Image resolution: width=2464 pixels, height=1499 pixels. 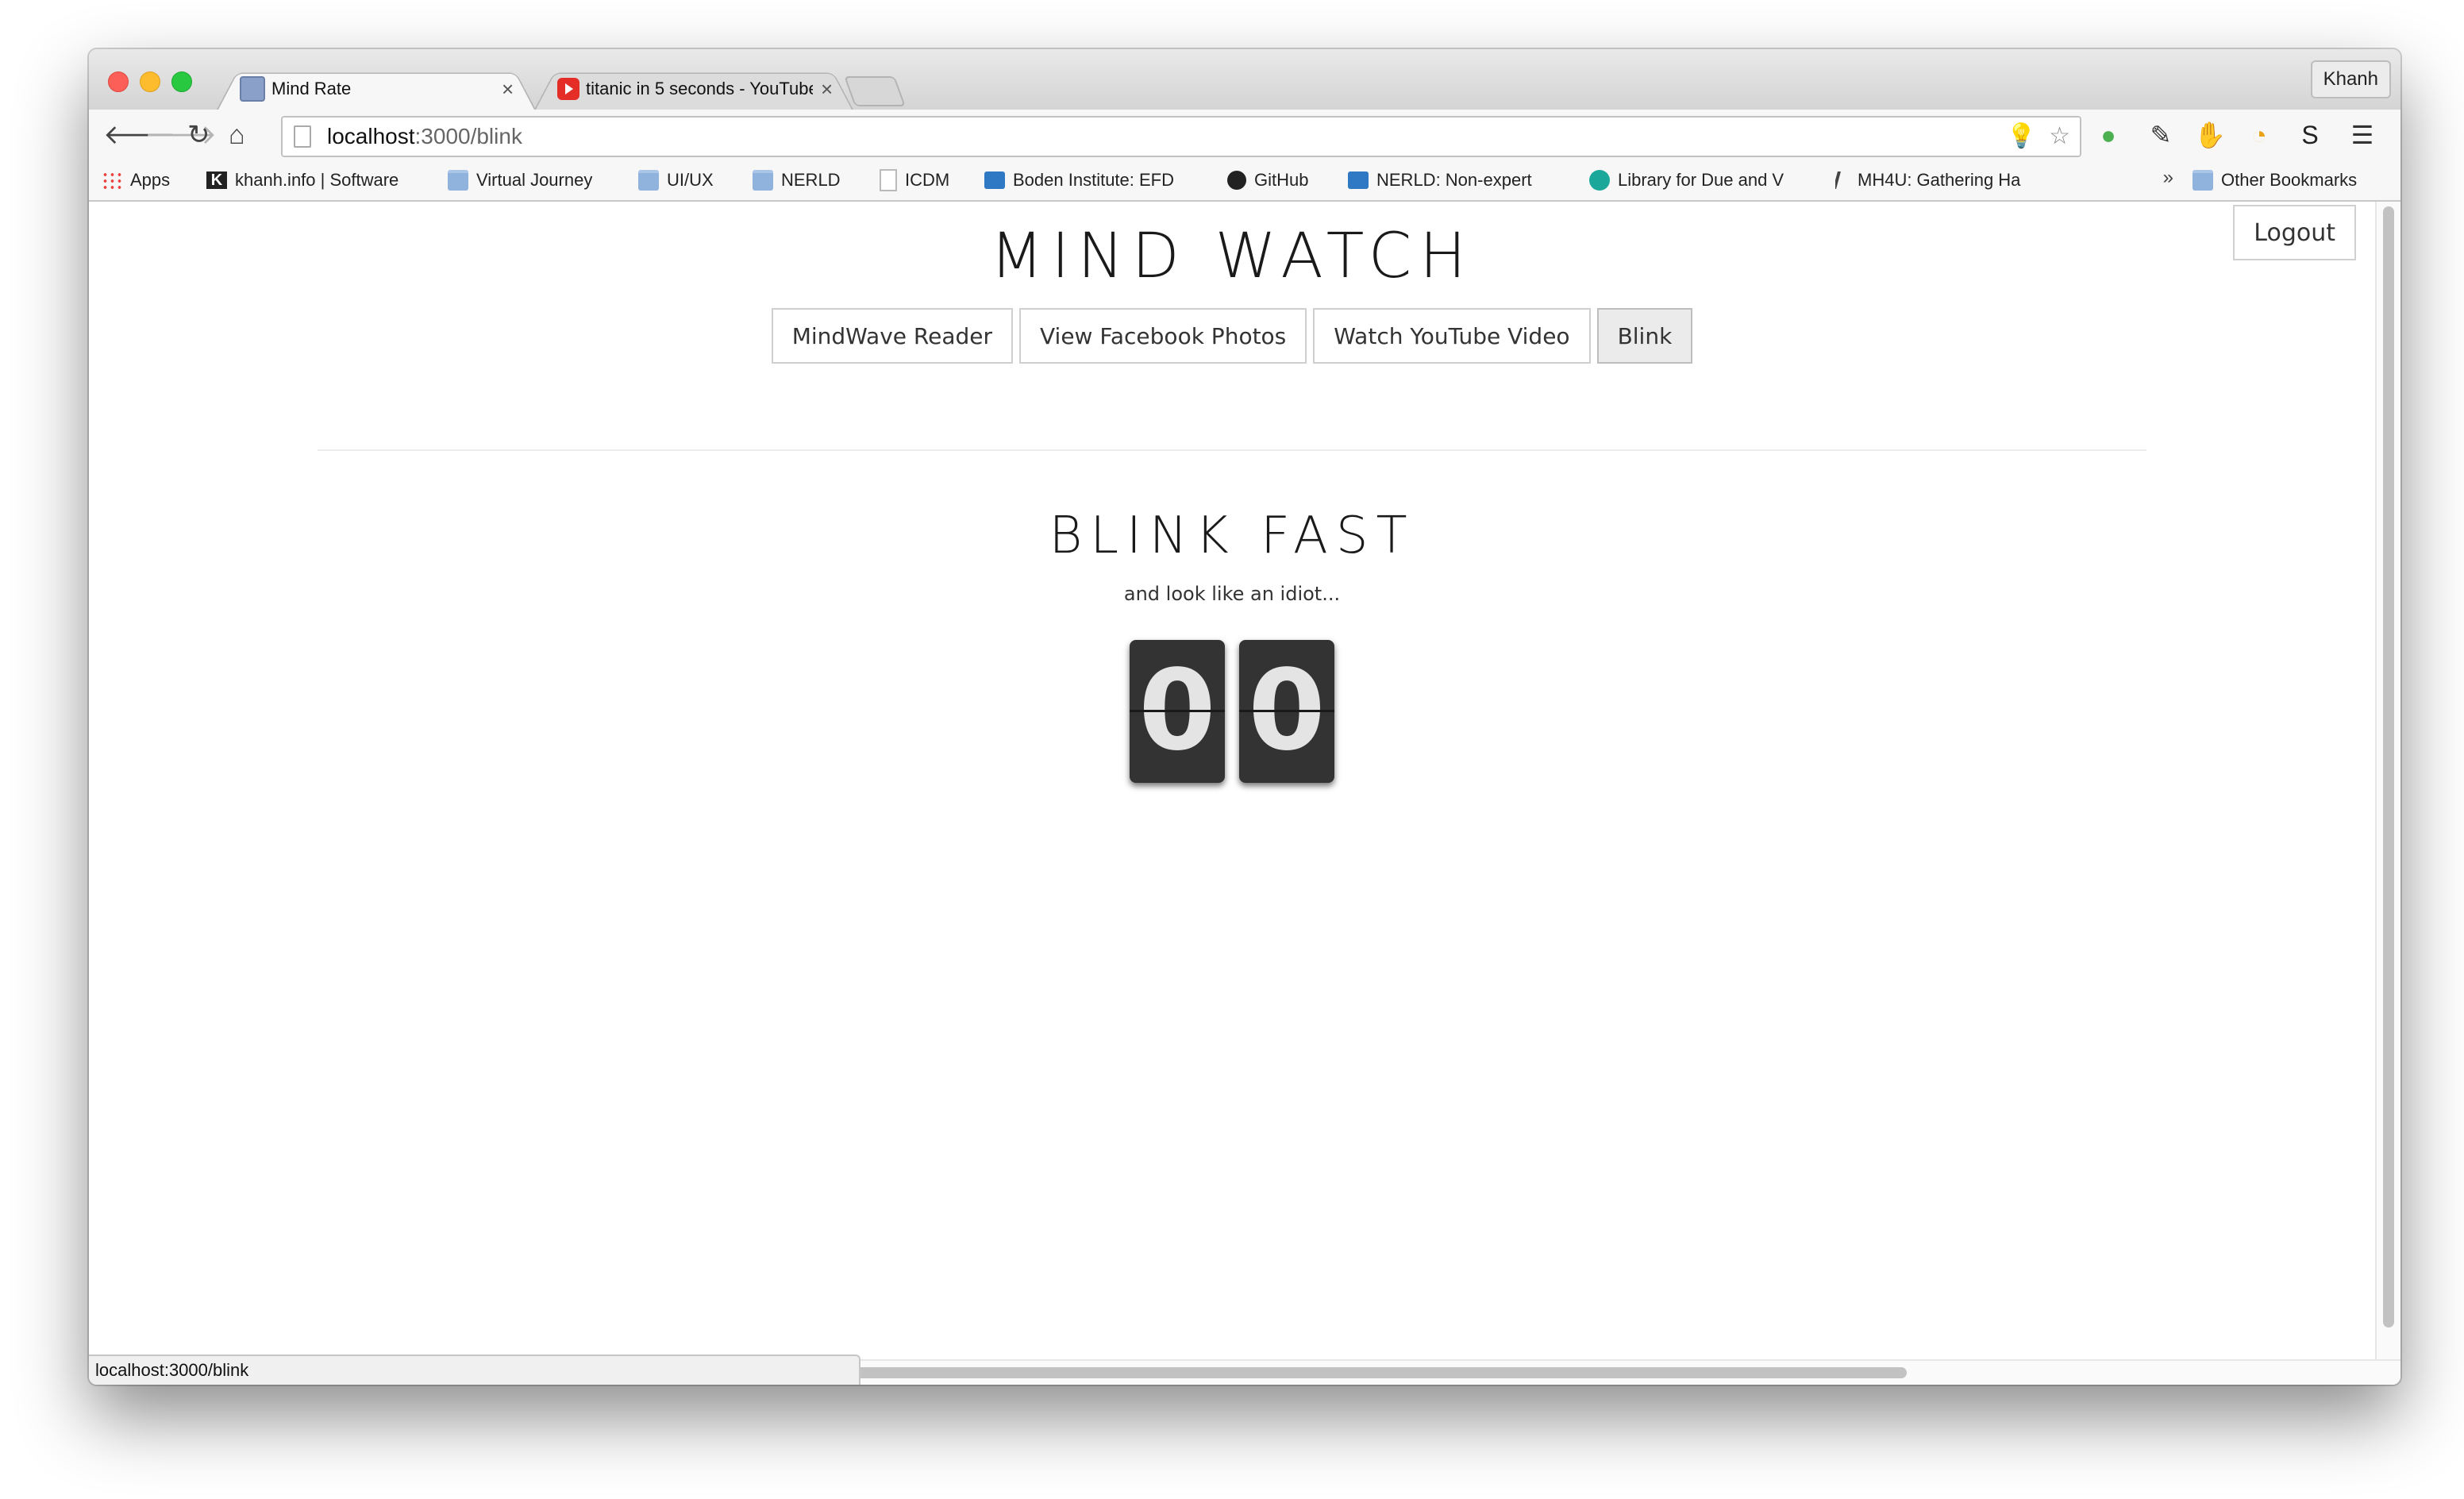 What do you see at coordinates (1232, 711) in the screenshot?
I see `blink-counter: 0 0` at bounding box center [1232, 711].